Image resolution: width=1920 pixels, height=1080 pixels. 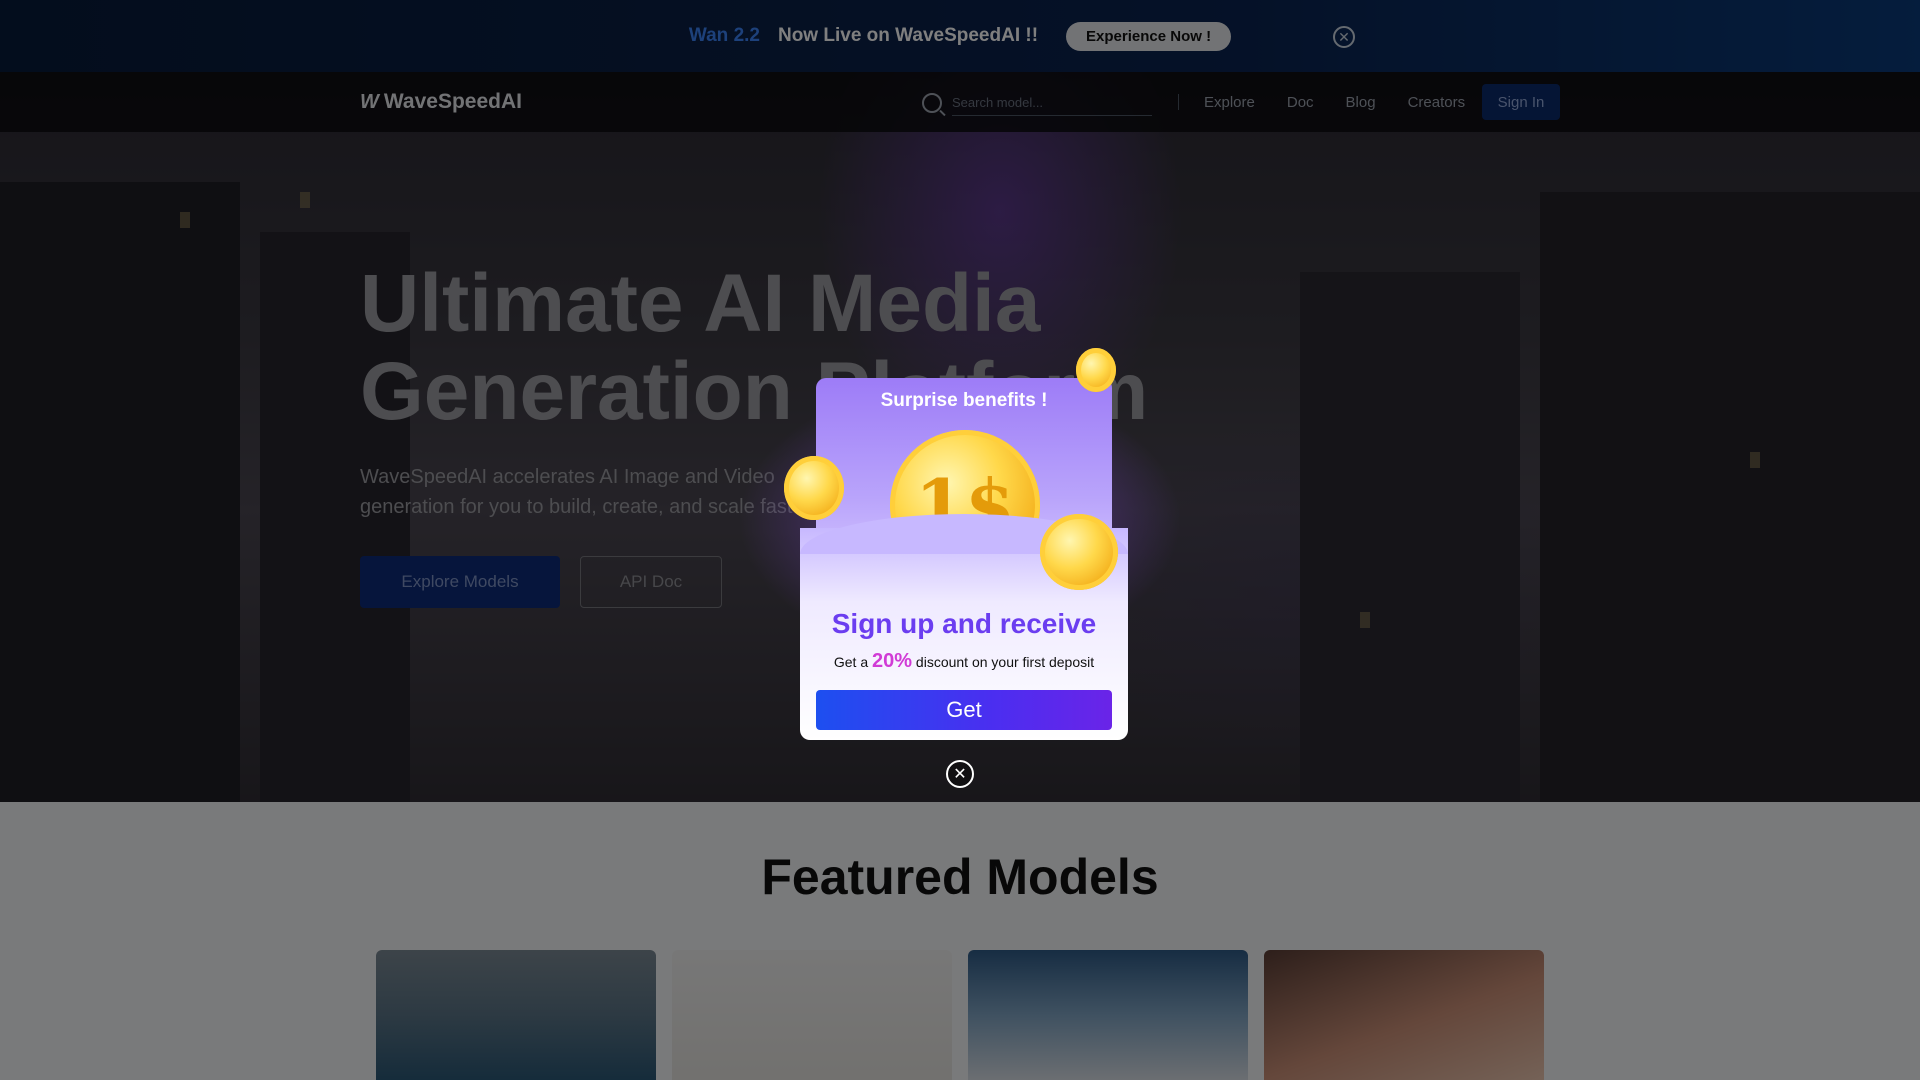 I want to click on get-button: Get, so click(x=964, y=710).